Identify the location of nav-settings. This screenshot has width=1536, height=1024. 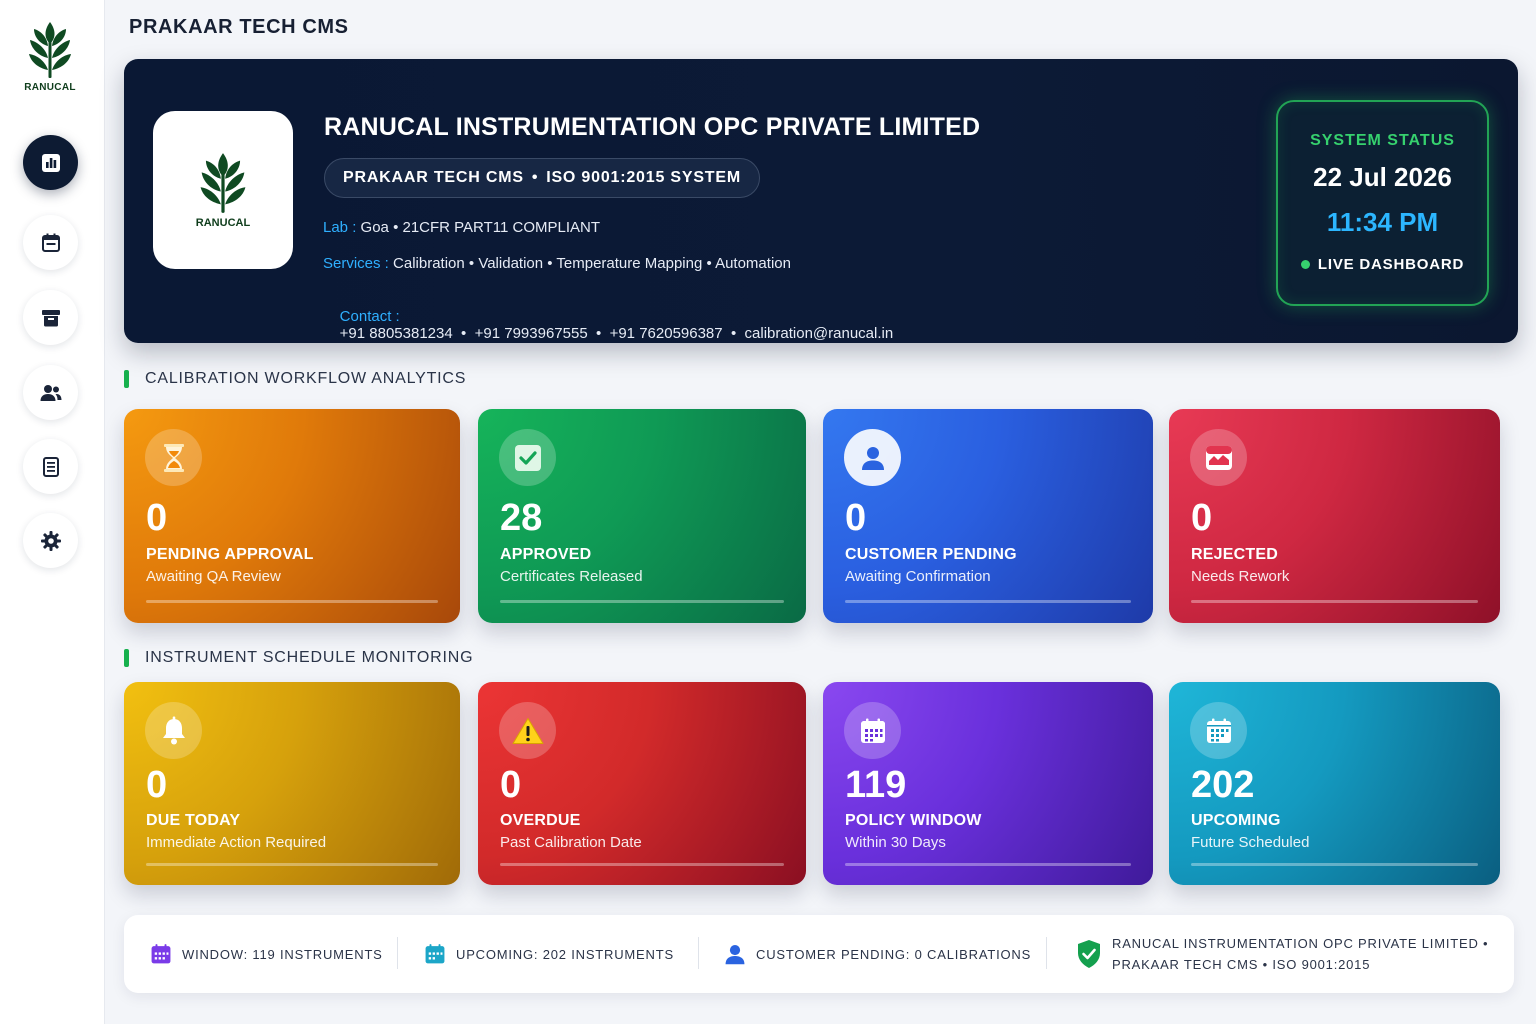
(50, 540).